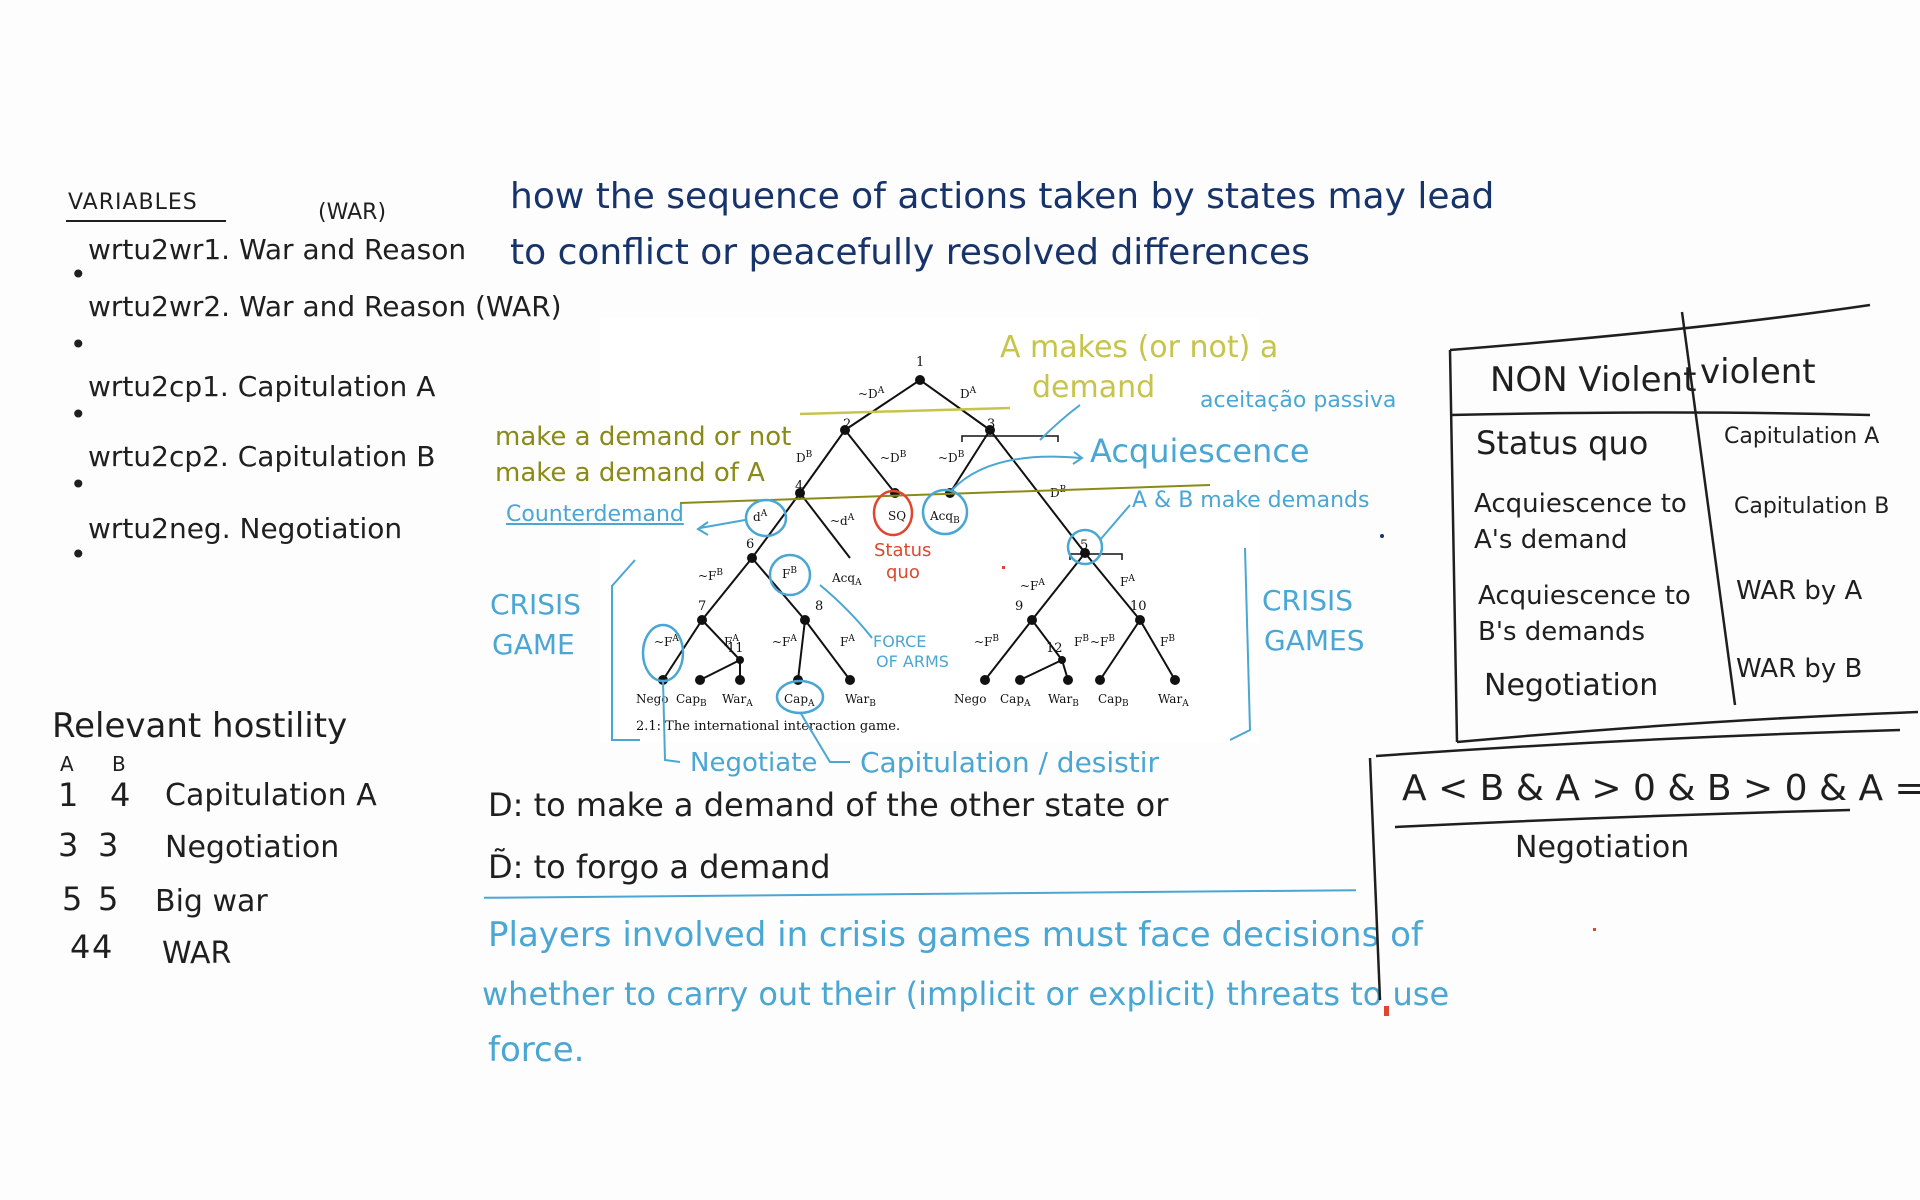 The height and width of the screenshot is (1200, 1920). Describe the element at coordinates (68, 845) in the screenshot. I see `hostility-row-a: 3` at that location.